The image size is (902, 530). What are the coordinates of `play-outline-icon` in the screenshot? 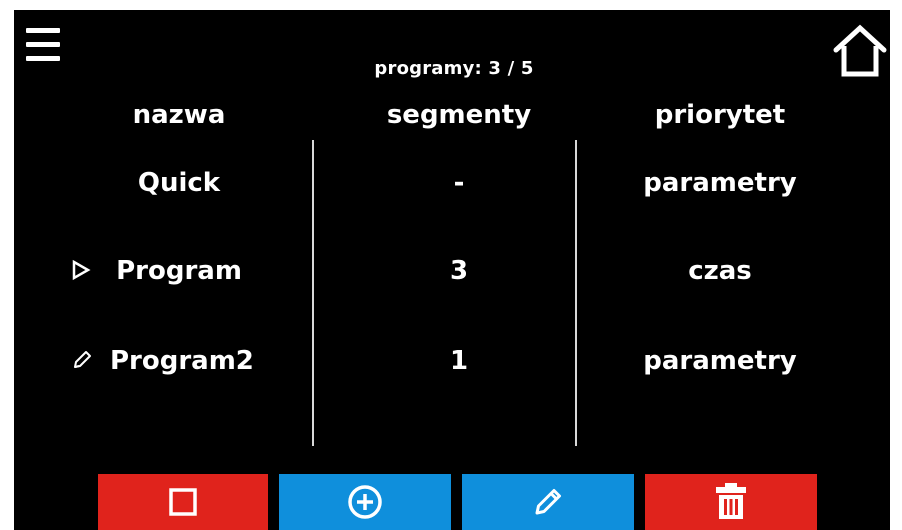 It's located at (80, 270).